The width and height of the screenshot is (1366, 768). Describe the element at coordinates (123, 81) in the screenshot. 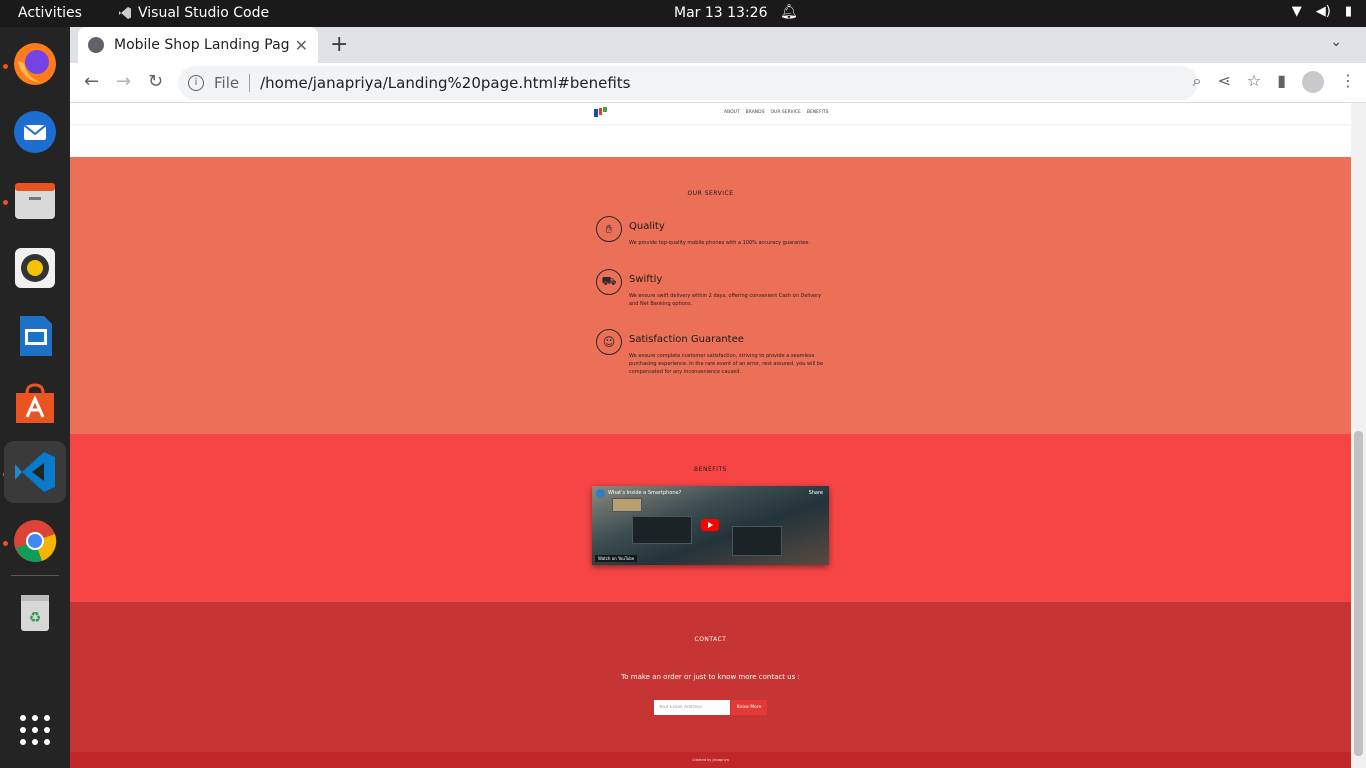

I see `forward-arrow-icon: →` at that location.